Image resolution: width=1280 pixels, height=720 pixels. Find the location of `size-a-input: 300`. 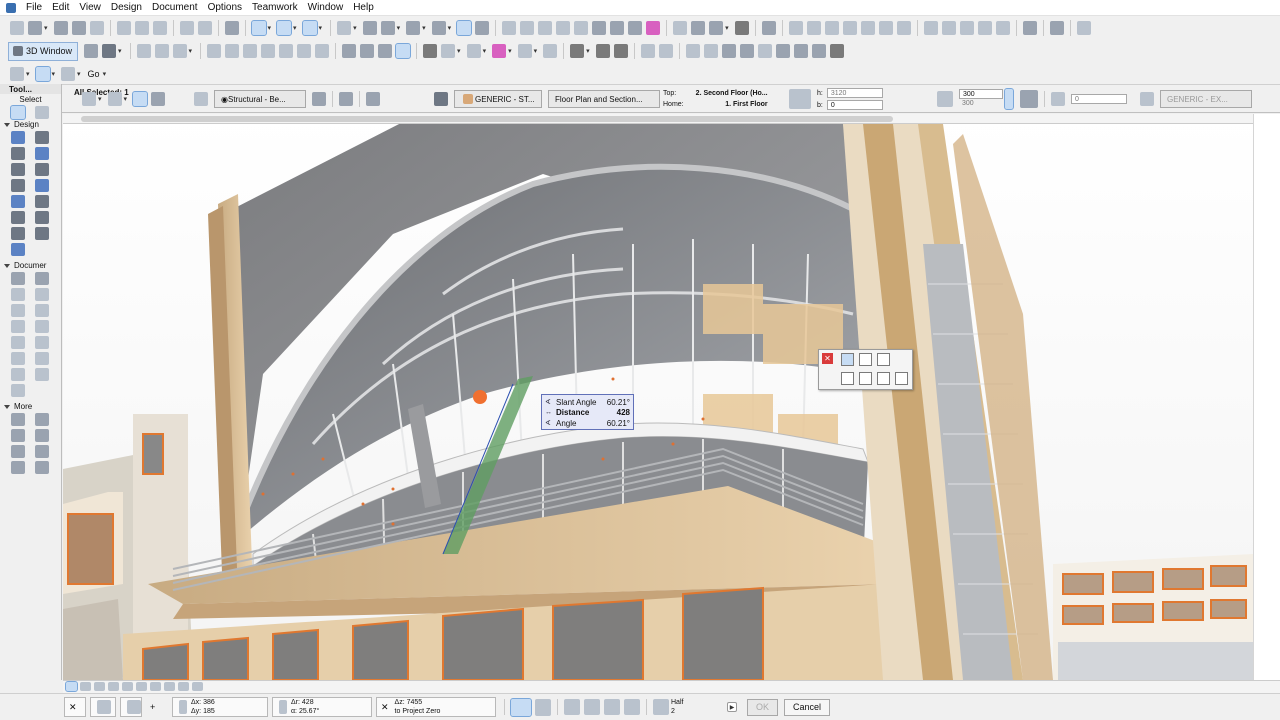

size-a-input: 300 is located at coordinates (981, 94).